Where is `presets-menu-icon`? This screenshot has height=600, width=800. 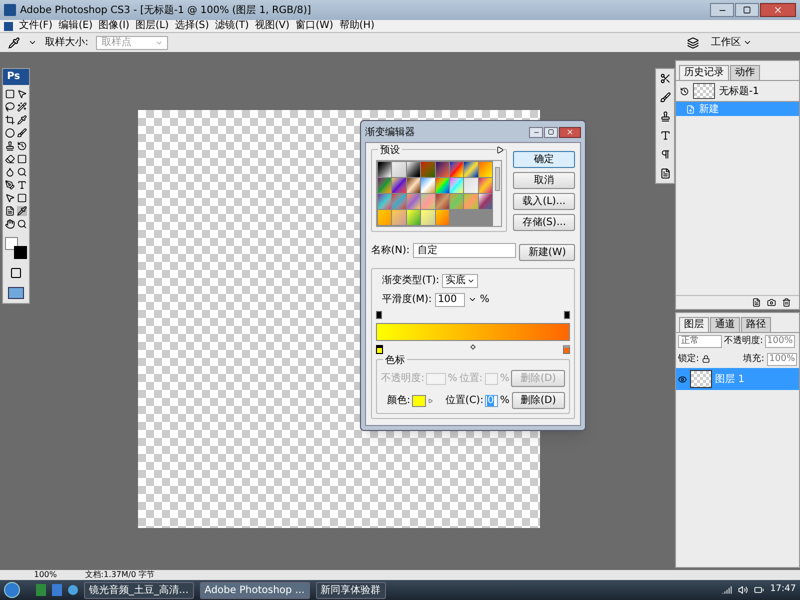
presets-menu-icon is located at coordinates (500, 150).